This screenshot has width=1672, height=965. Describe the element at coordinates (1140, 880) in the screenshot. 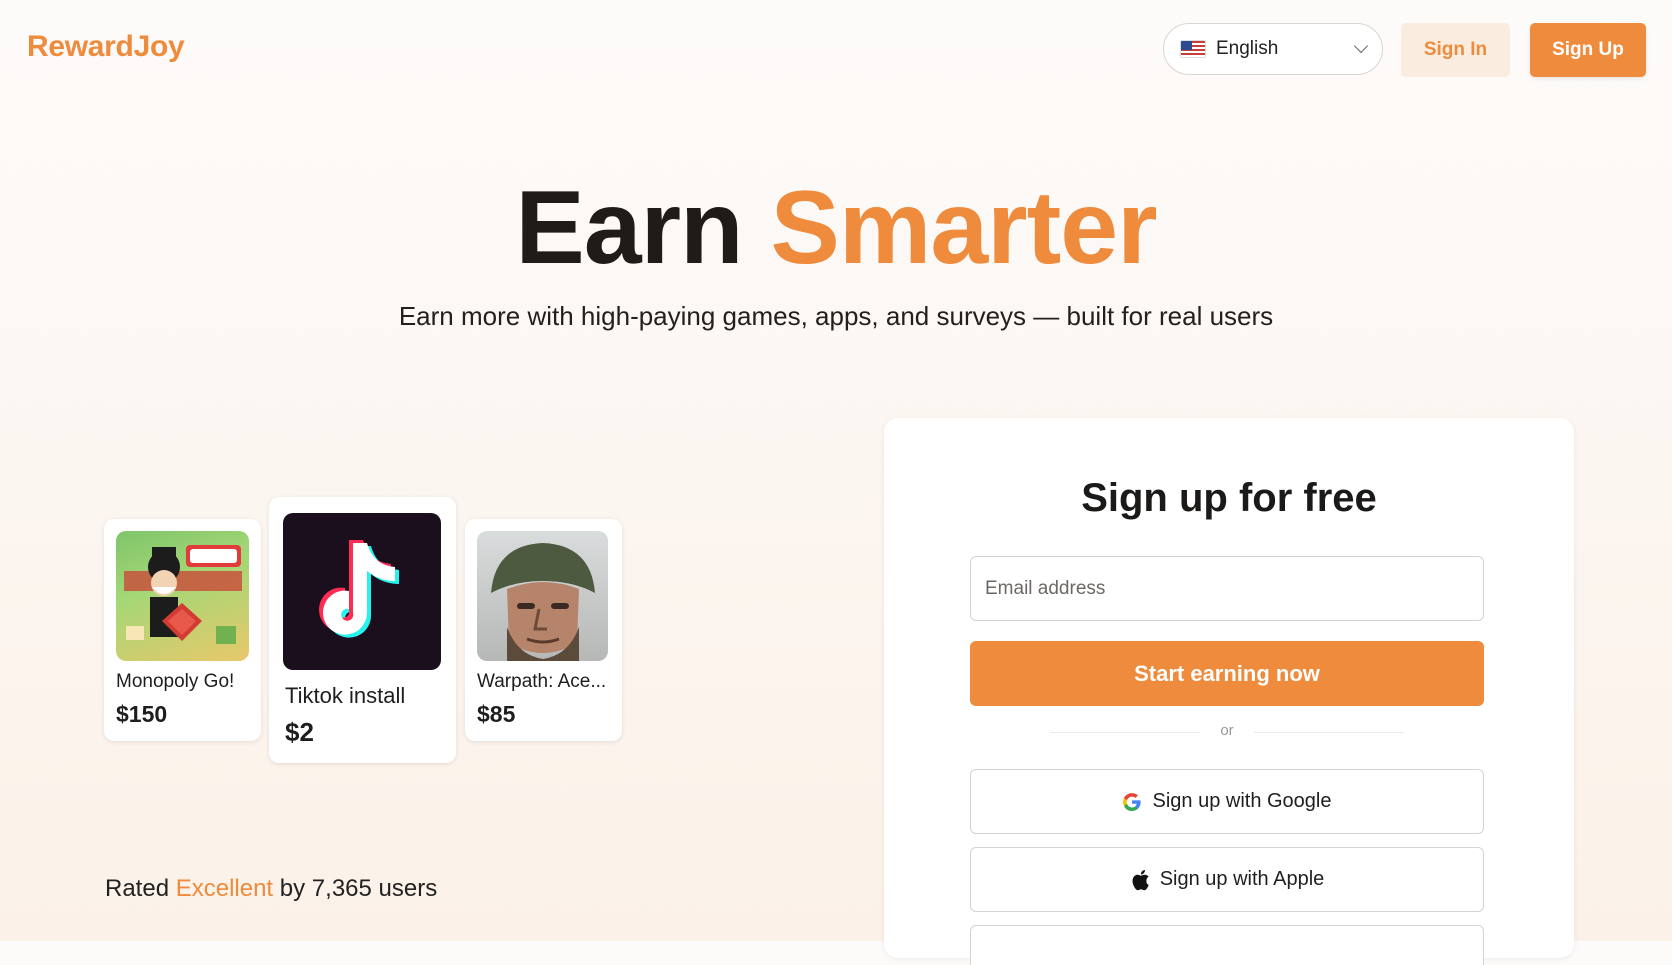

I see `apple-icon` at that location.